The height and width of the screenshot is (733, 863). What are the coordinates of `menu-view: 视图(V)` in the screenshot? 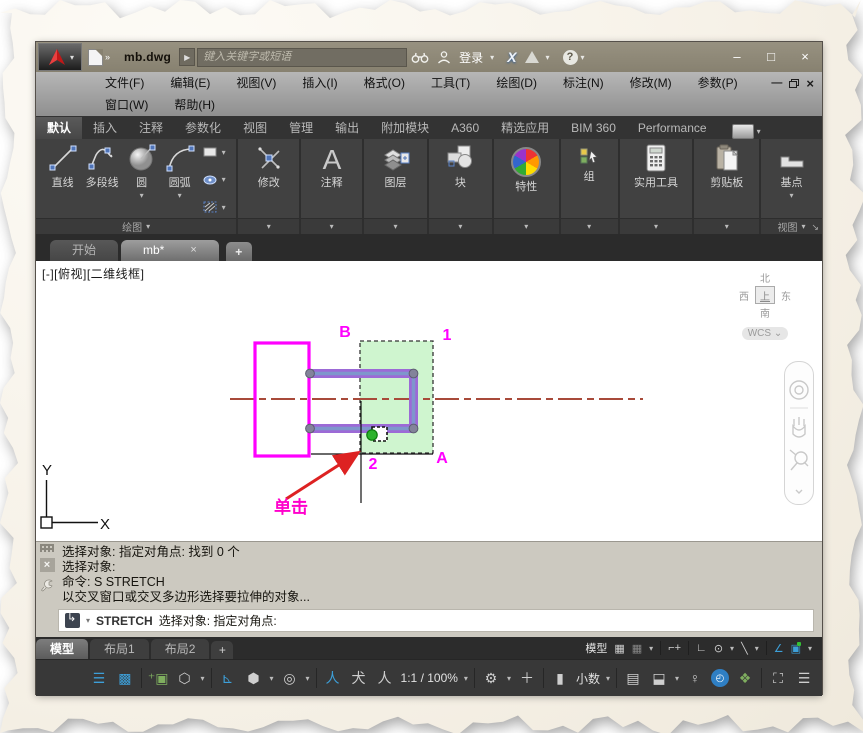 It's located at (256, 83).